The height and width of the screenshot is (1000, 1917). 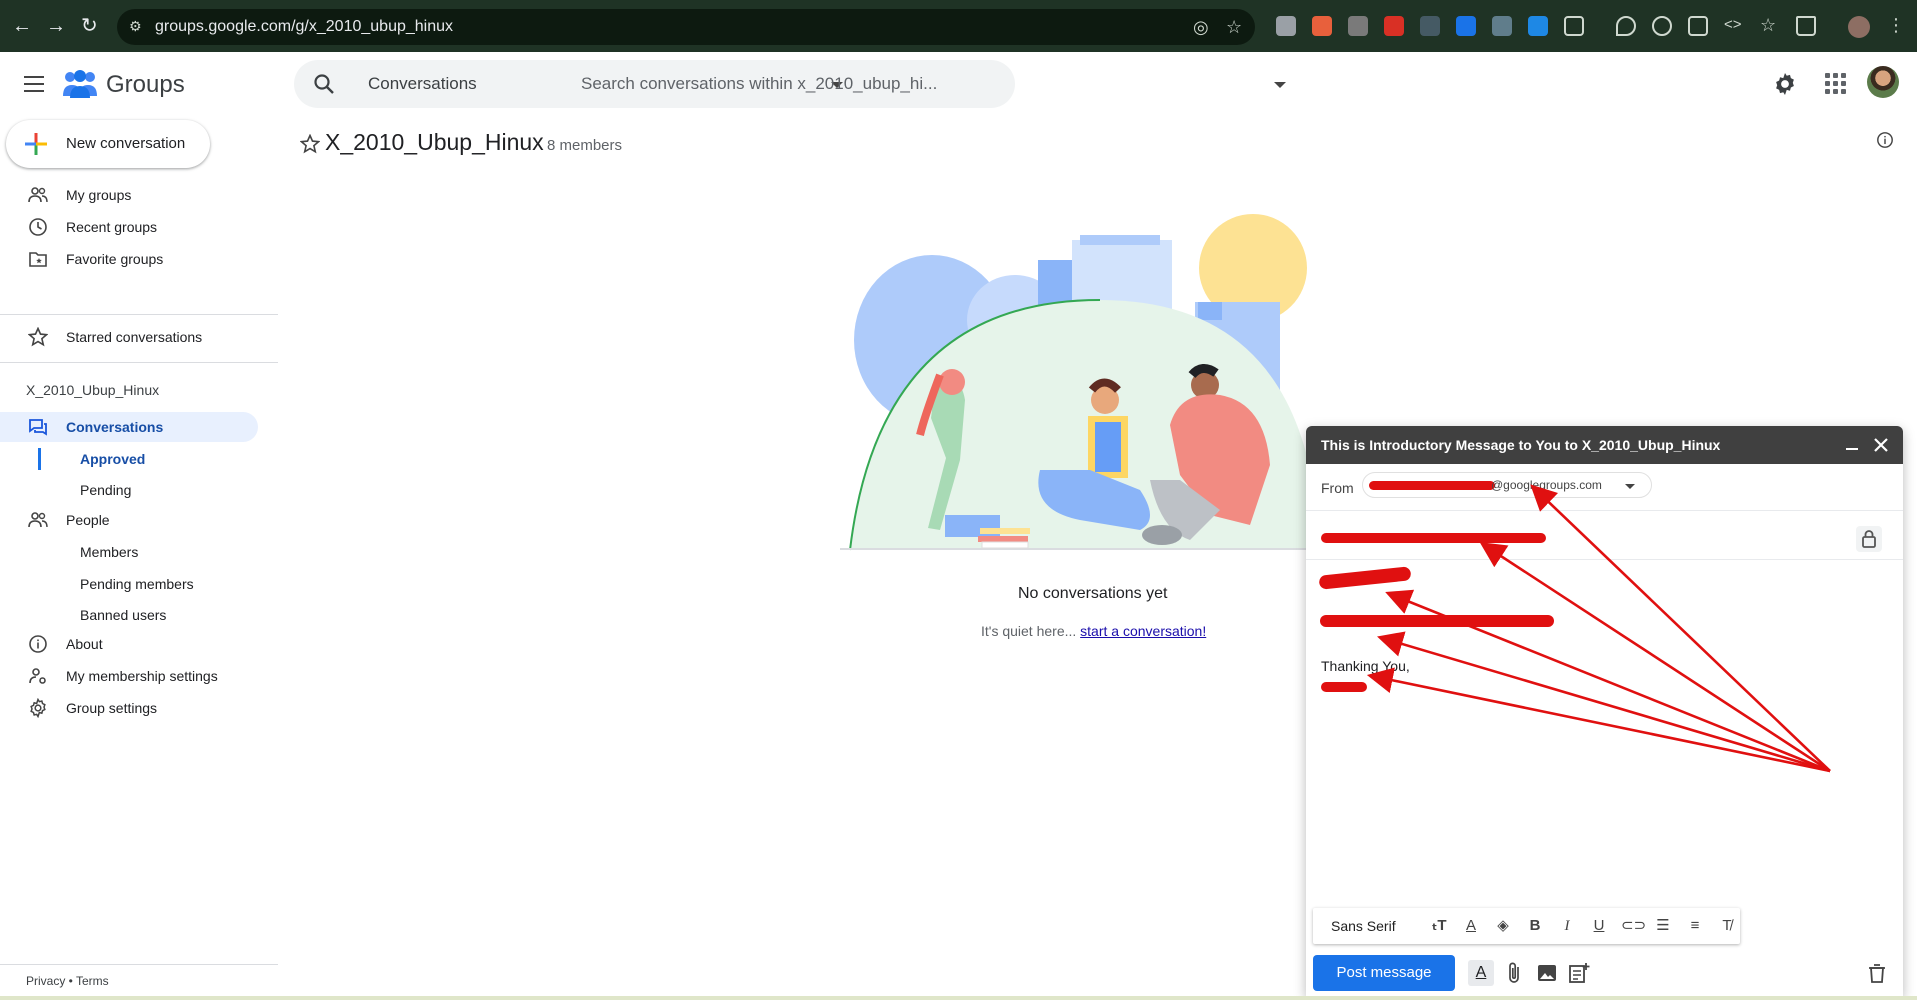 I want to click on chevron-down-icon, so click(x=1630, y=486).